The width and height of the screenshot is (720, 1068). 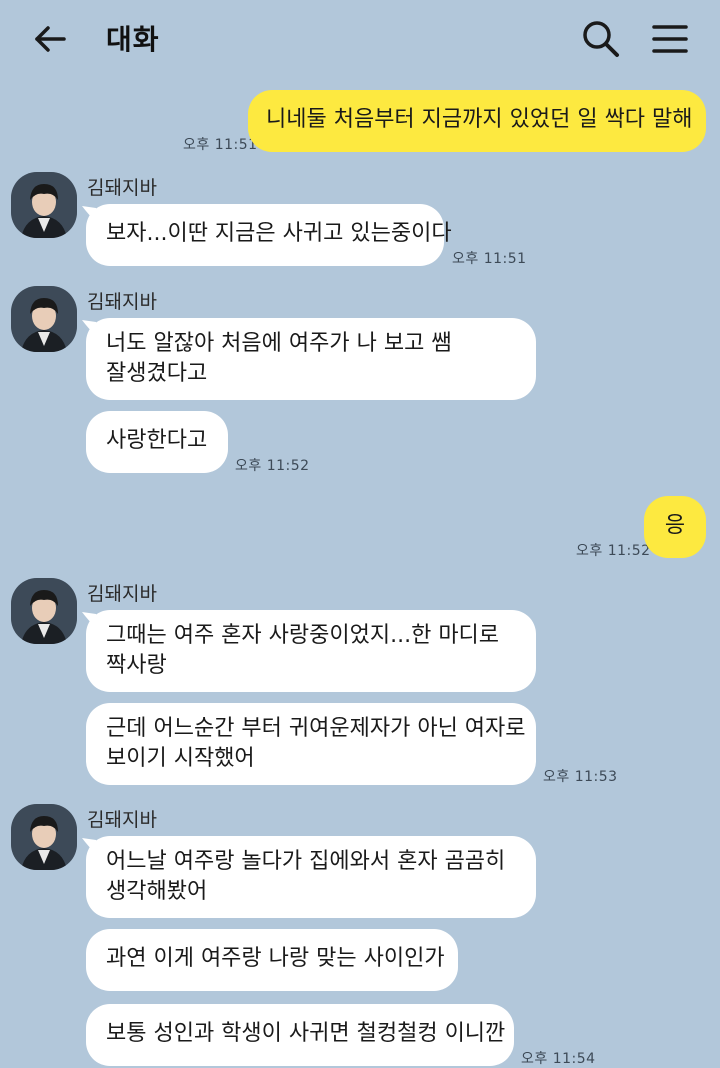 What do you see at coordinates (279, 343) in the screenshot?
I see `message-text-line: 너도 알잖아 처음에 여주가 나 보고 쌤` at bounding box center [279, 343].